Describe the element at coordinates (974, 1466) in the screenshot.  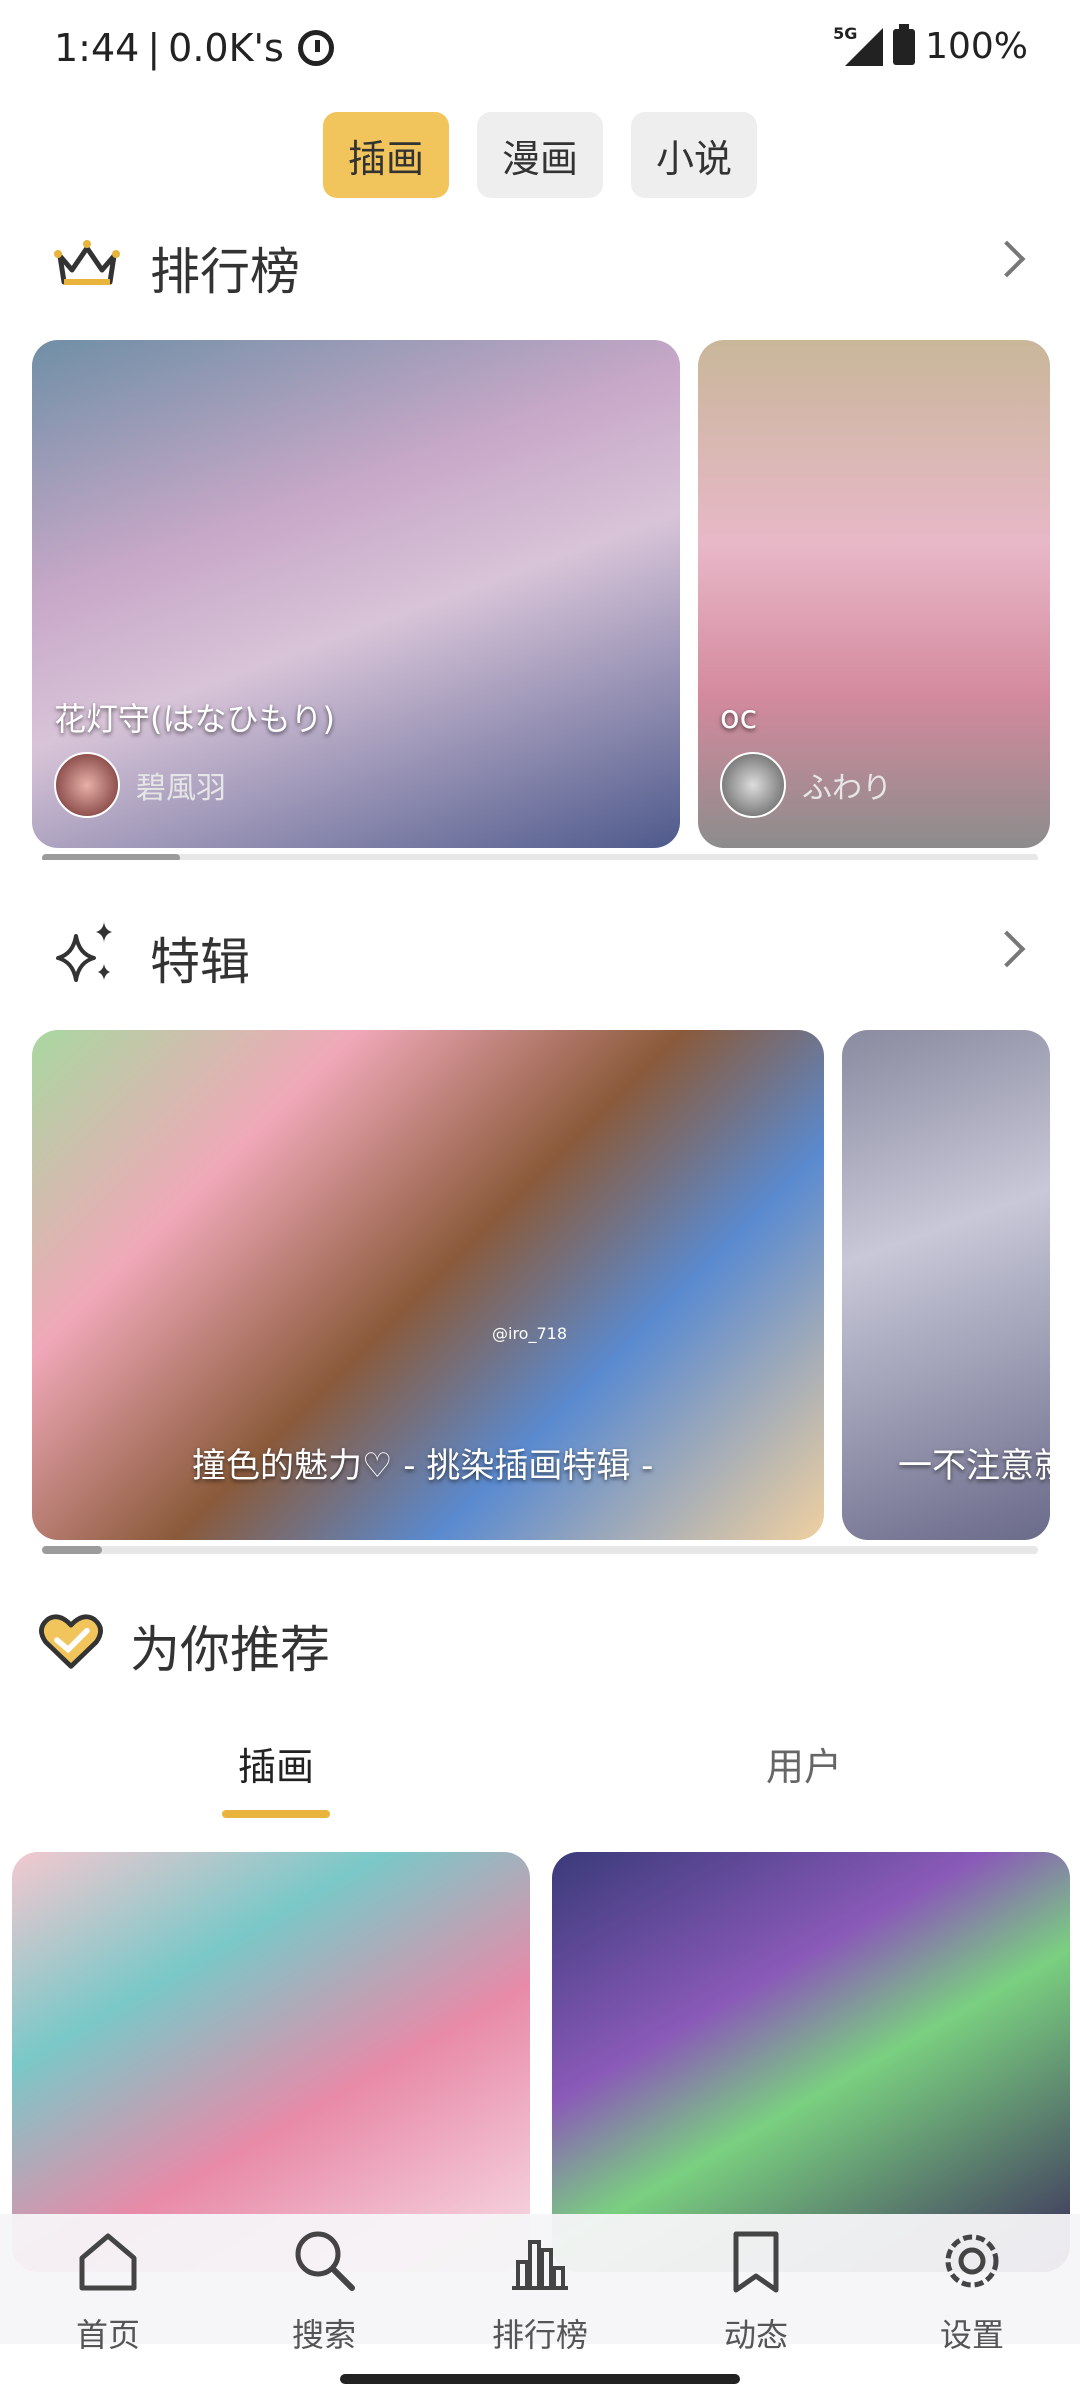
I see `special-card-title: 一不注意就` at that location.